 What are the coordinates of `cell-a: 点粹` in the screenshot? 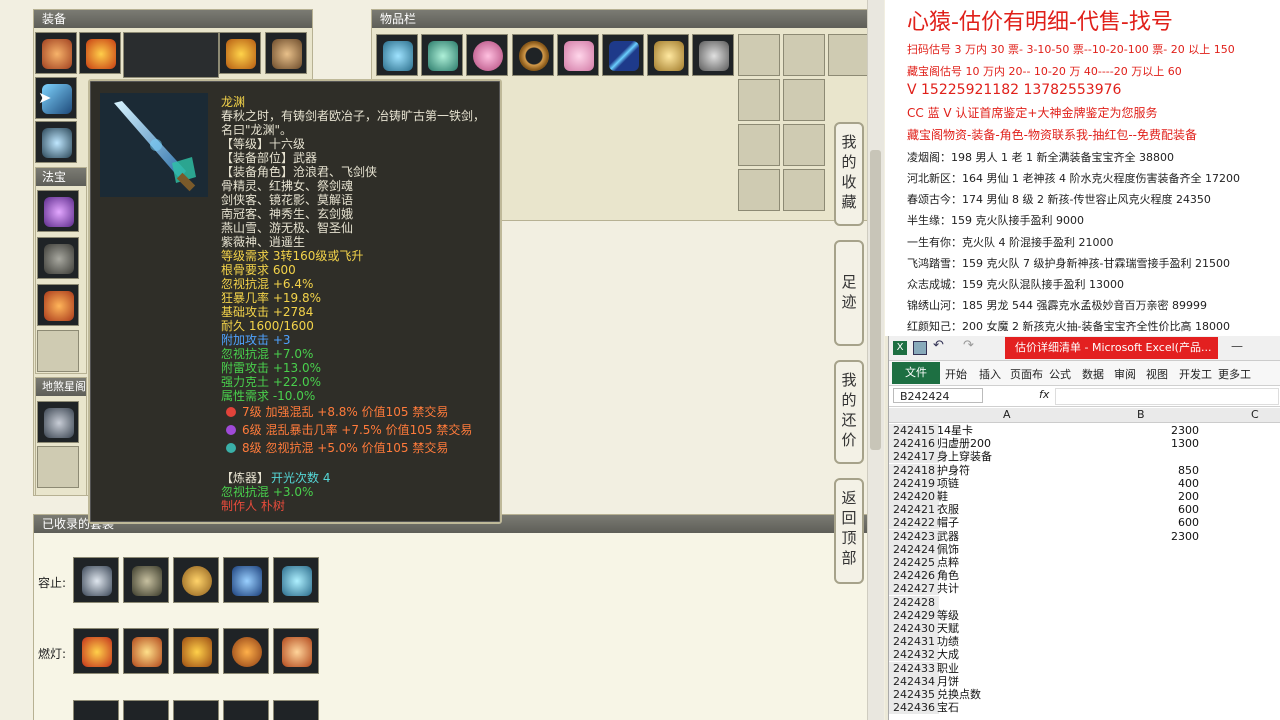 It's located at (948, 562).